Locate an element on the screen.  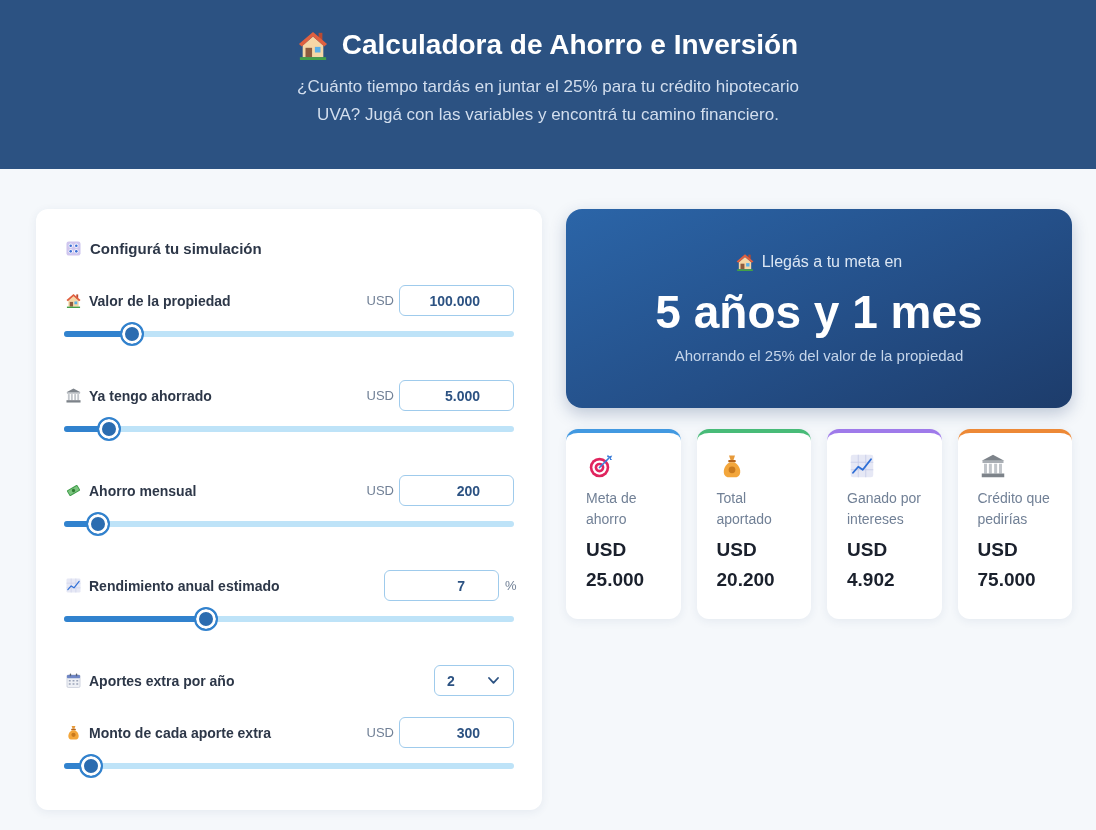
target-icon is located at coordinates (601, 466).